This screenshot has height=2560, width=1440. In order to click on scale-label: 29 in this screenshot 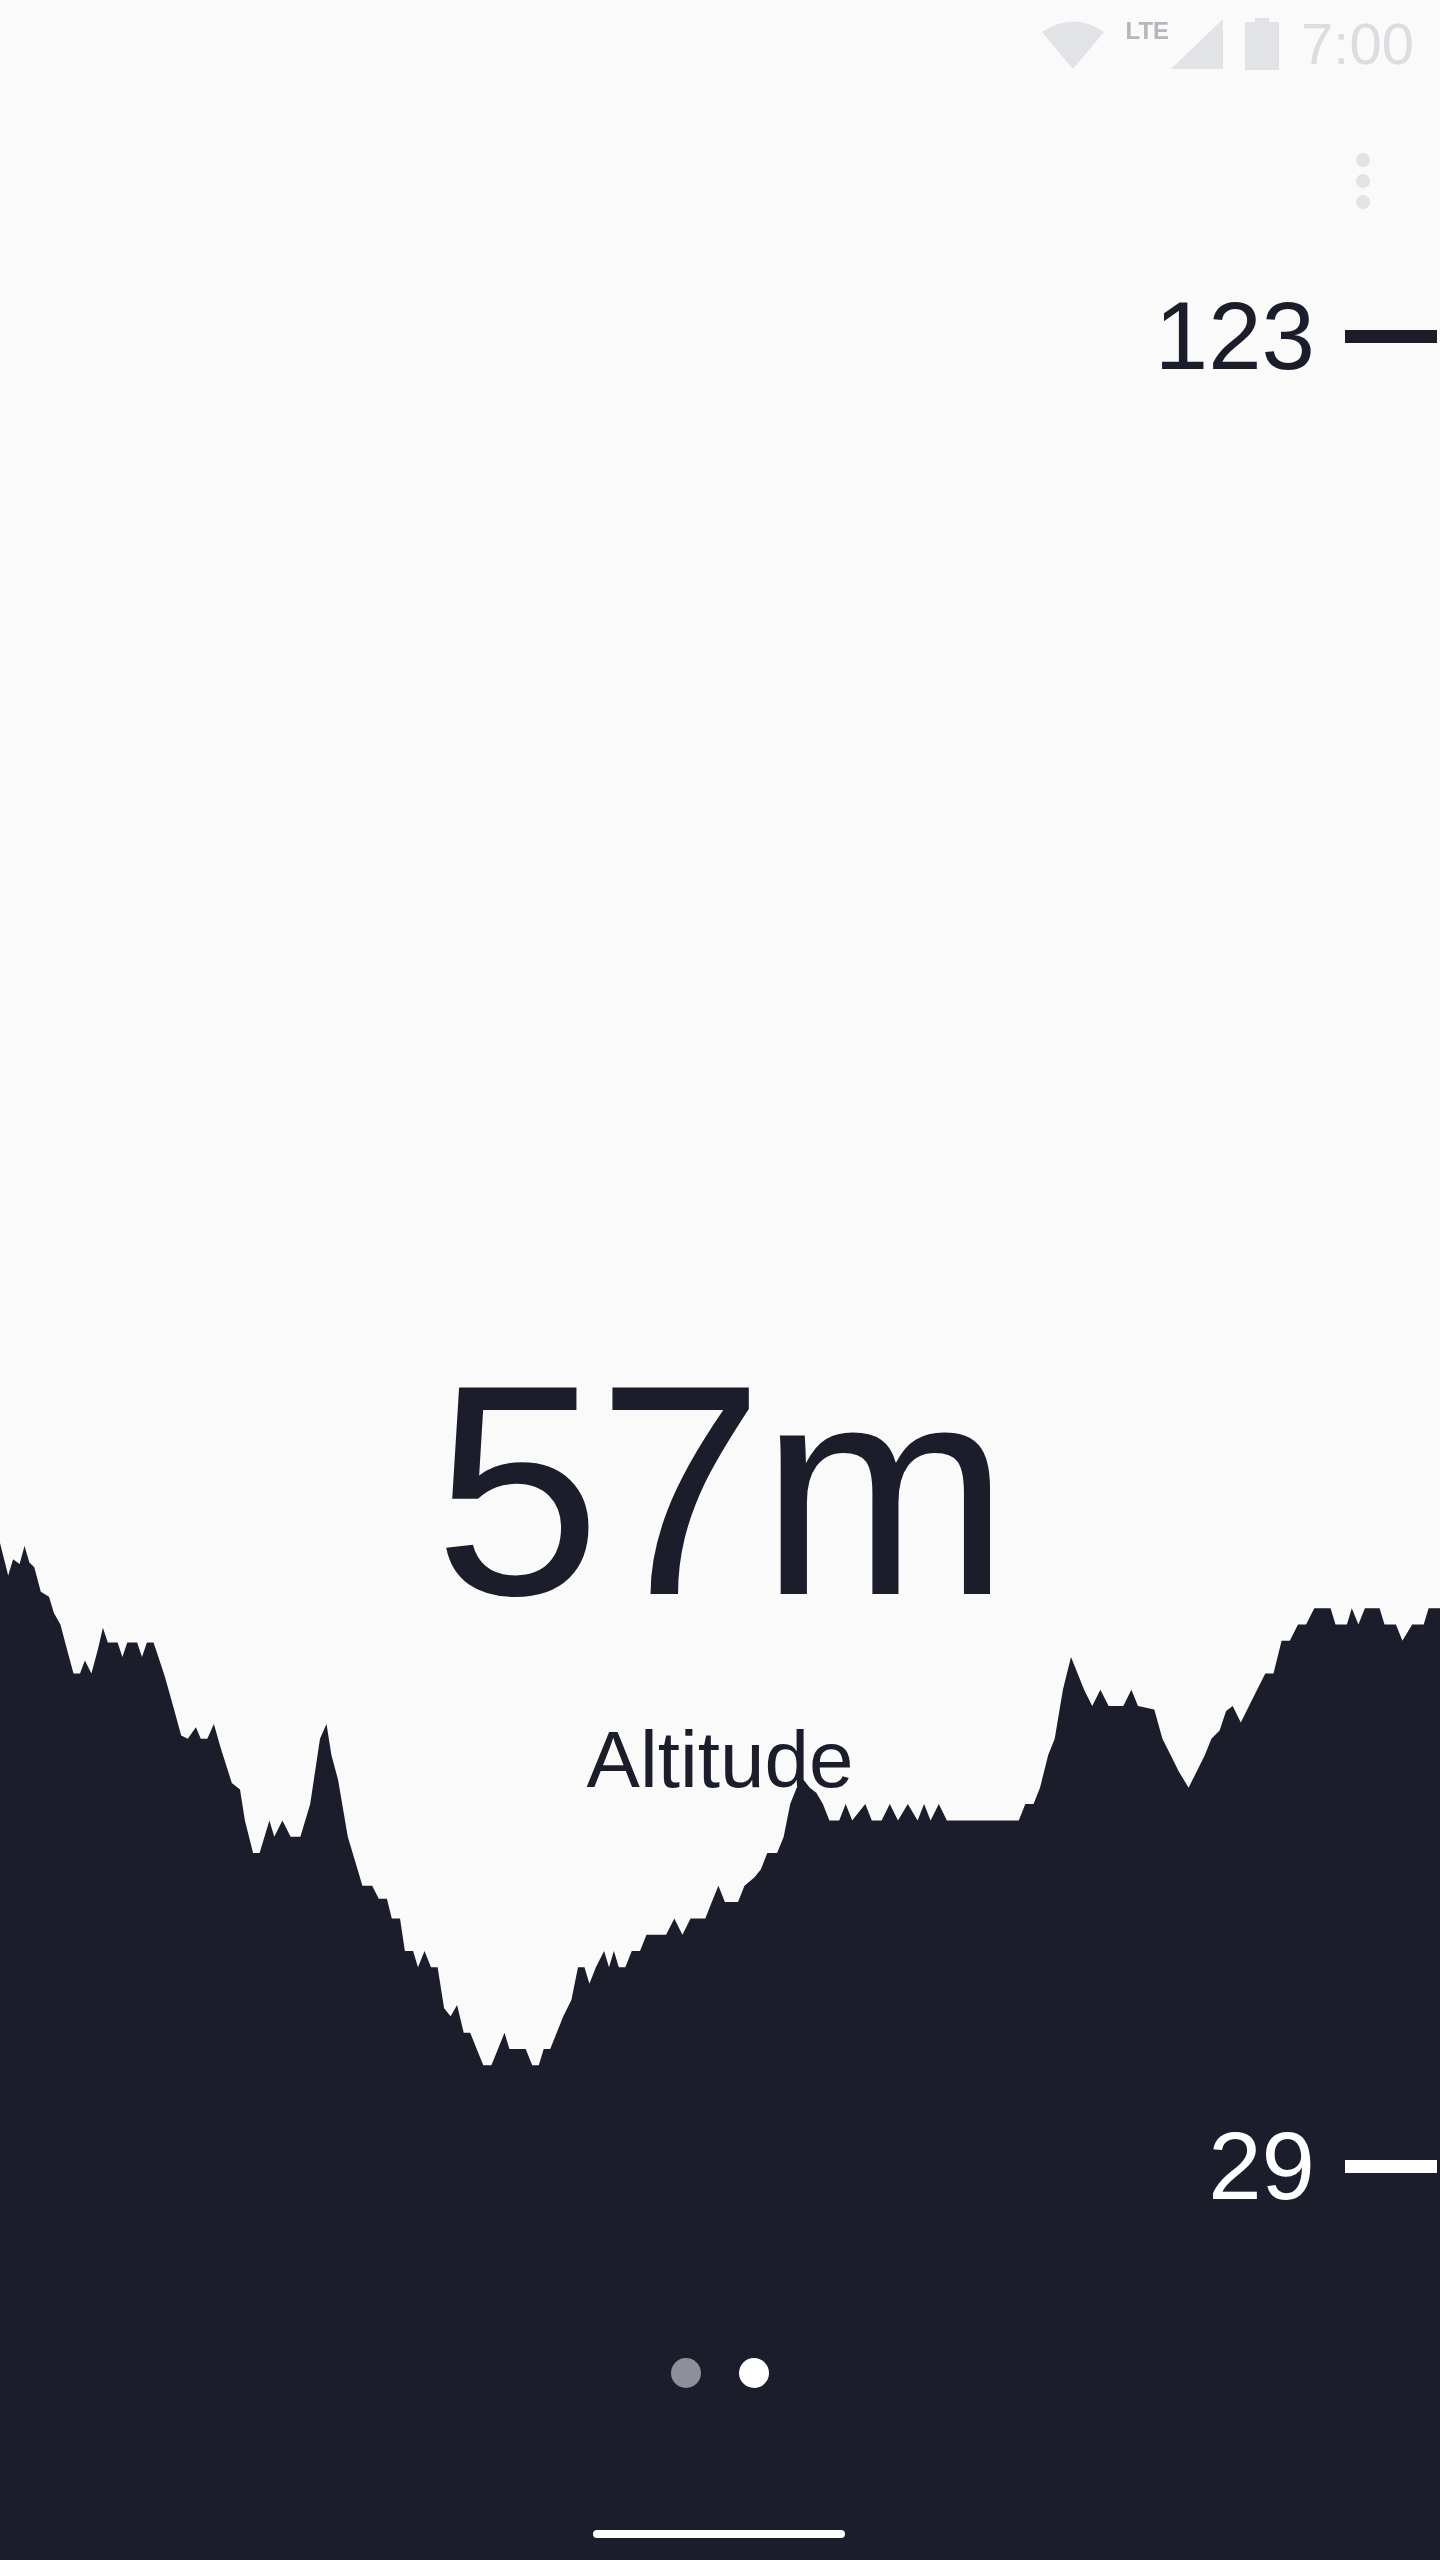, I will do `click(1261, 2166)`.